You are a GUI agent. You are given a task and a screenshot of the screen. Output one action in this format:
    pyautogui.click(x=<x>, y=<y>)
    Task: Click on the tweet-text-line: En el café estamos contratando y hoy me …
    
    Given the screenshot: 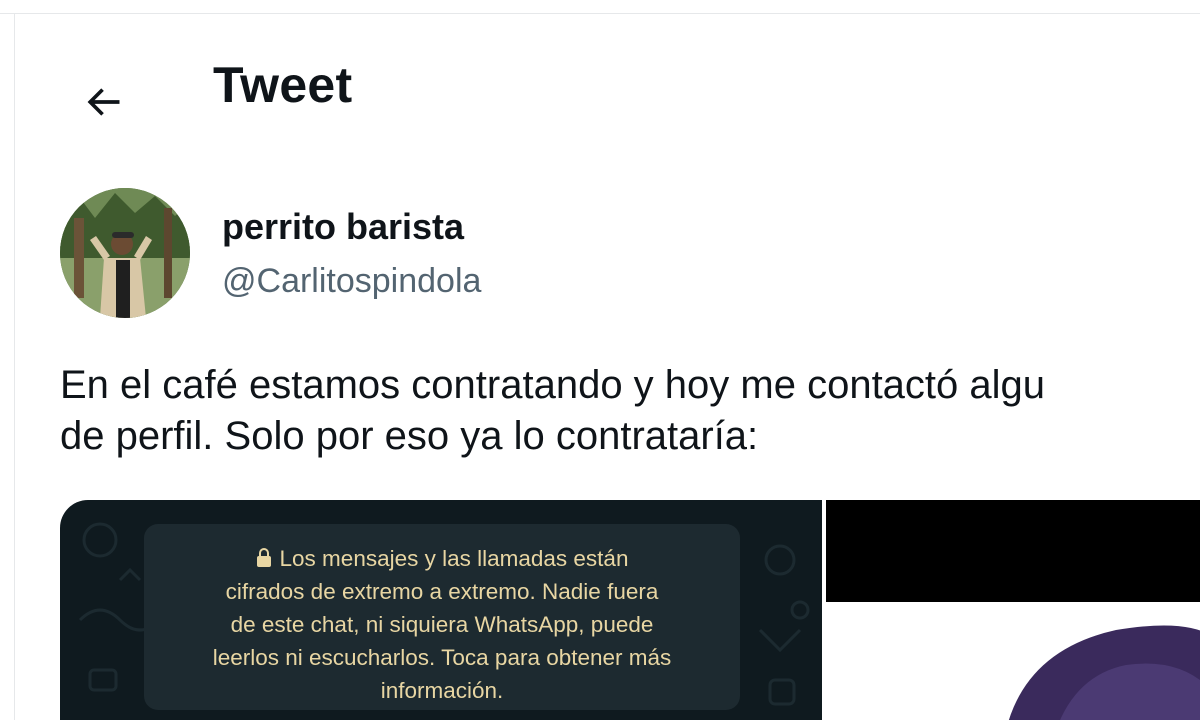 What is the action you would take?
    pyautogui.click(x=553, y=385)
    